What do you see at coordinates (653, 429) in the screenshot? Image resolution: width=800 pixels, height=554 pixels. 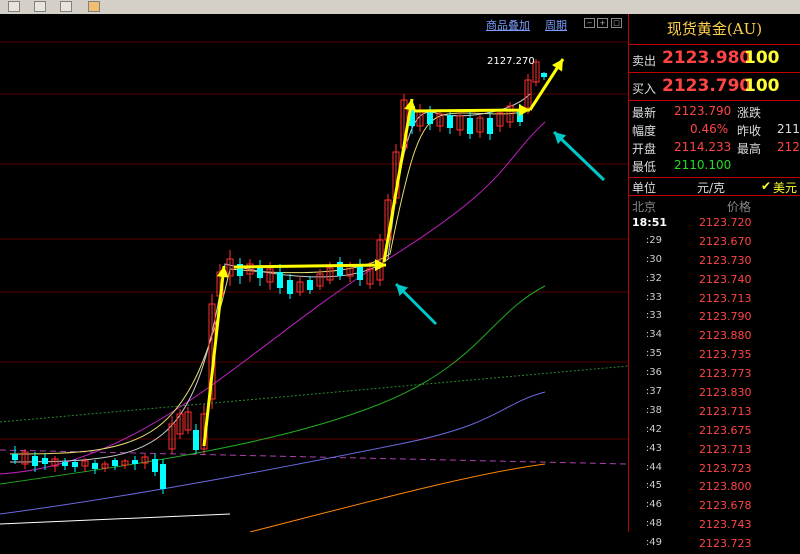 I see `tick-time: :42` at bounding box center [653, 429].